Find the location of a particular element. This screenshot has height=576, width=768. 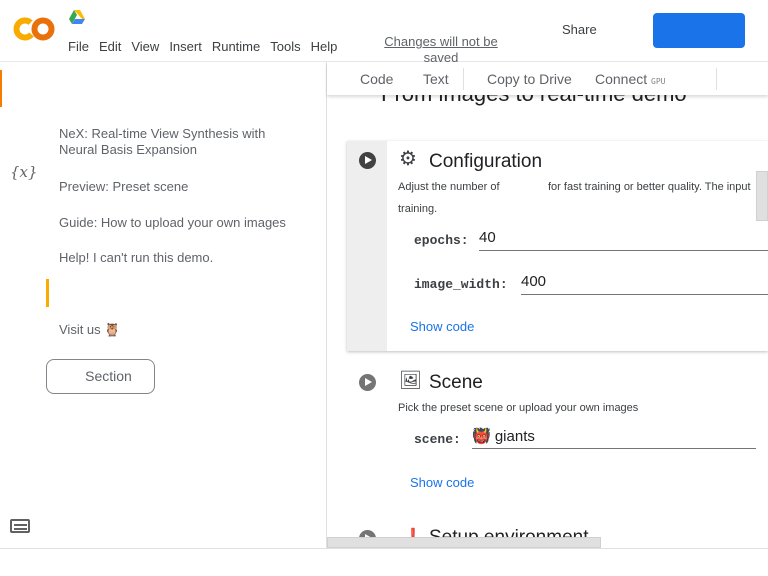

cell-description-line2: training. is located at coordinates (418, 209).